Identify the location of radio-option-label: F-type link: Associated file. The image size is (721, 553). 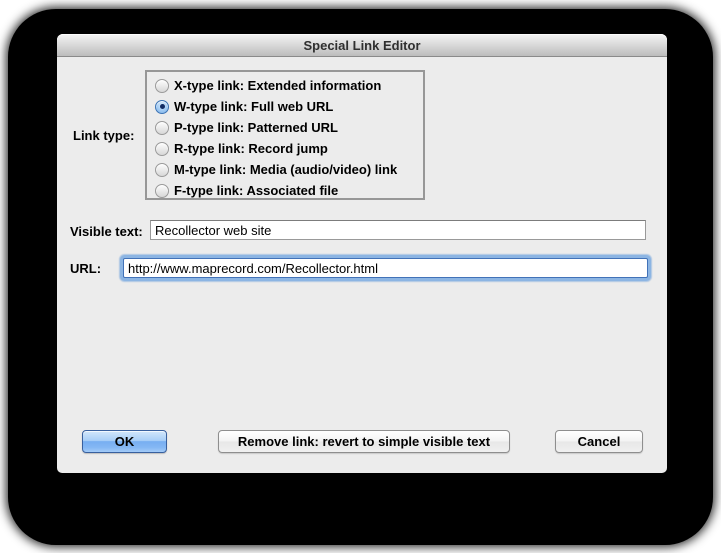
(256, 190).